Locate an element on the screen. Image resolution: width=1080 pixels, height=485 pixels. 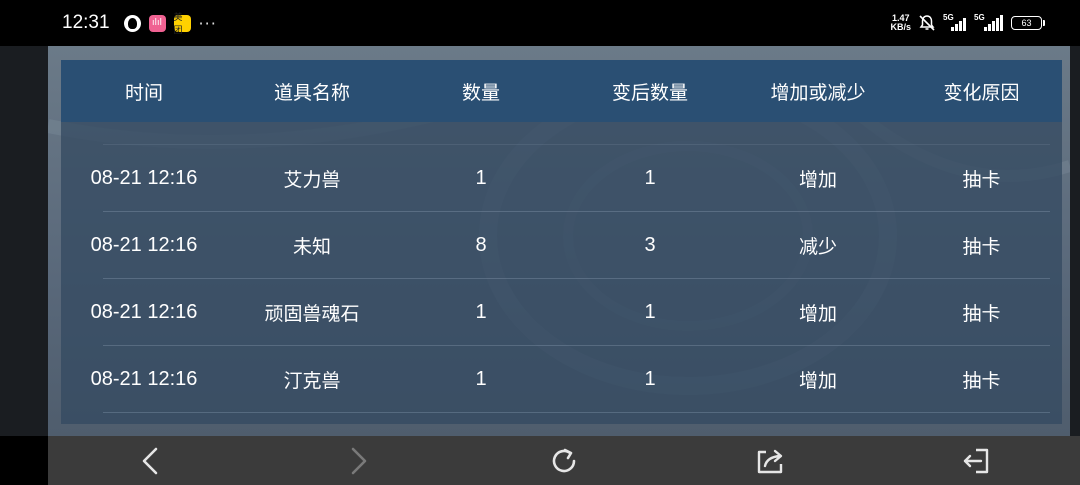
signal-1-label: 5G is located at coordinates (948, 17).